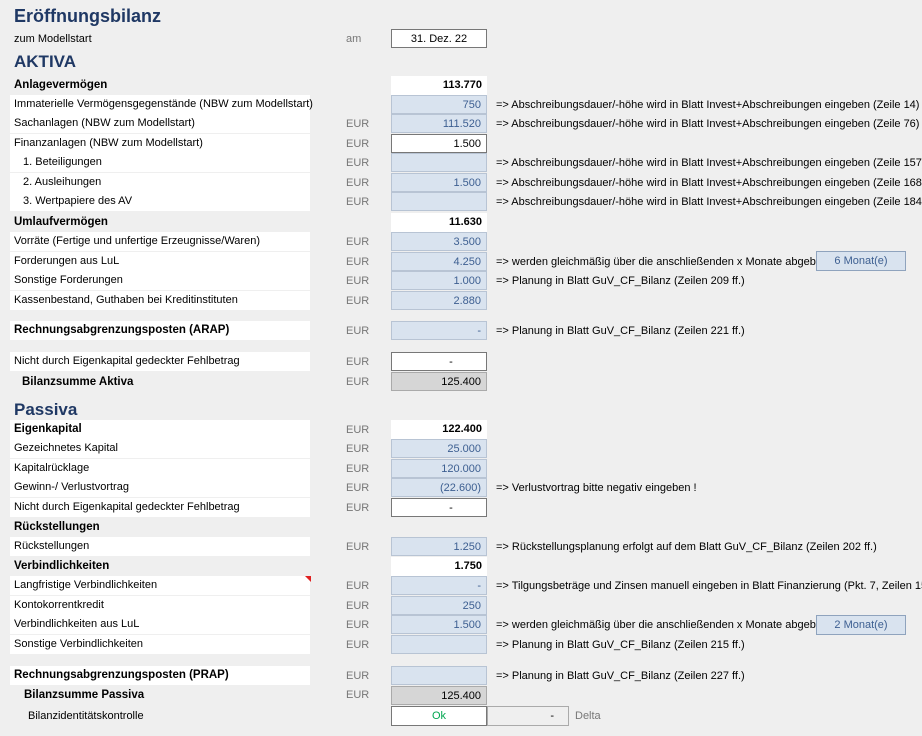 This screenshot has height=736, width=922. I want to click on umlauf-label: Umlaufvermögen, so click(61, 222).